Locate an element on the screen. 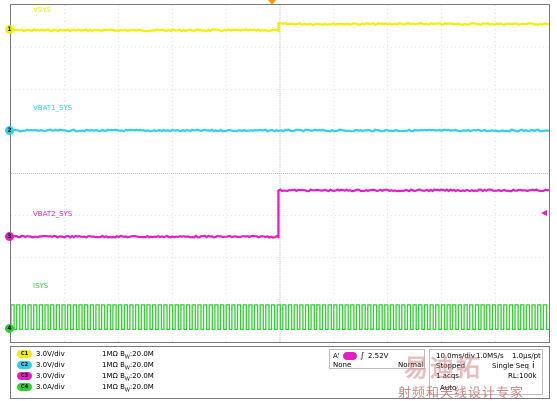  channel-3-ground-marker: 3 is located at coordinates (9, 236).